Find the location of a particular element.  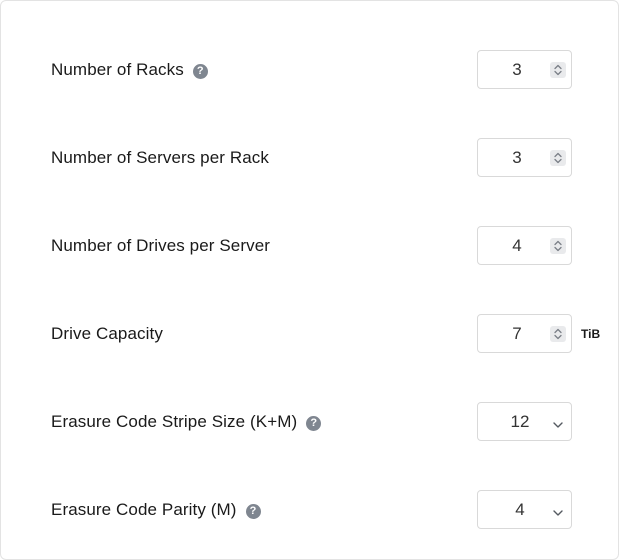

servers-number-input: 3 is located at coordinates (524, 157).